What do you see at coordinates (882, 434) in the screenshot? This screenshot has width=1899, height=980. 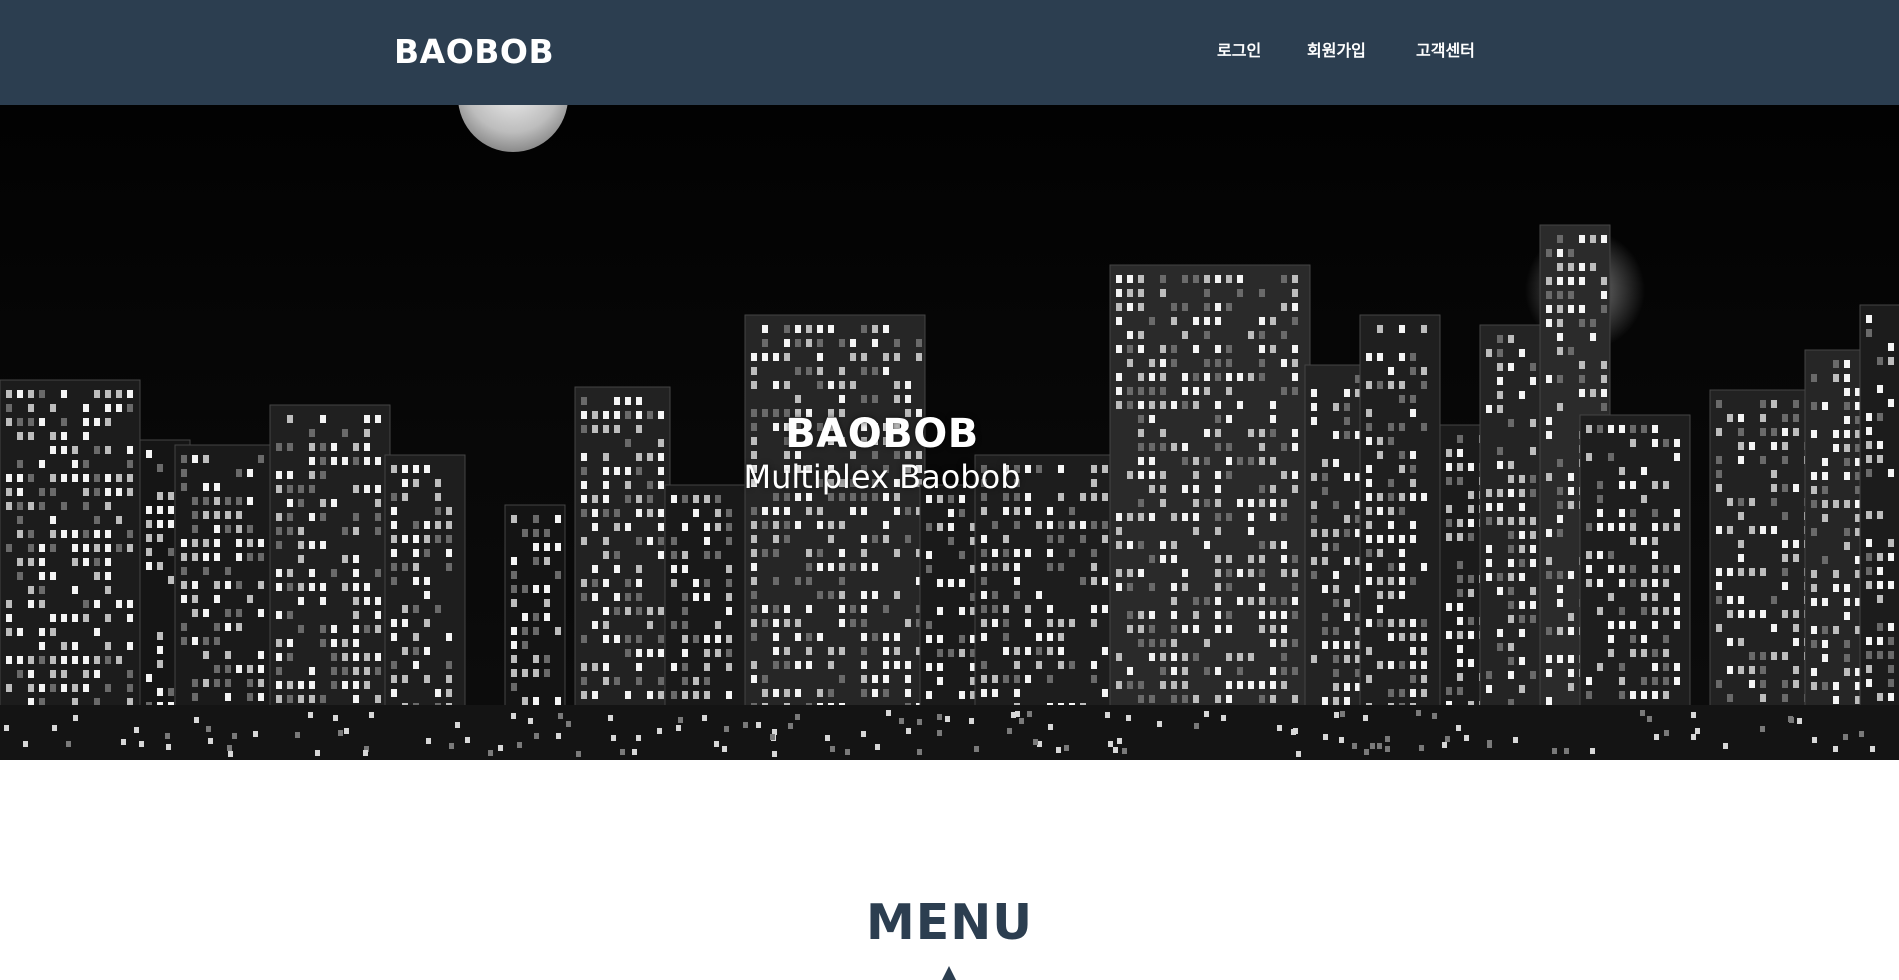 I see `hero-title: BAOBOB` at bounding box center [882, 434].